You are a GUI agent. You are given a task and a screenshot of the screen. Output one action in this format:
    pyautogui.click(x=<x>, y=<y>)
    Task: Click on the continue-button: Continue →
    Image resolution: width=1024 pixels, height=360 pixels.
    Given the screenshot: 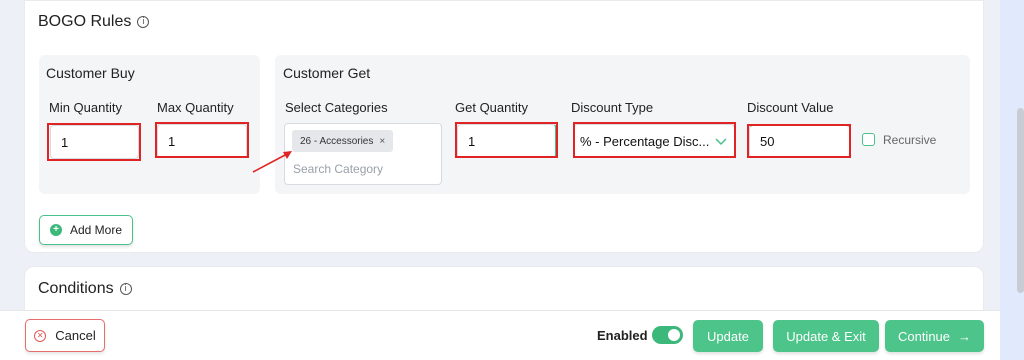 What is the action you would take?
    pyautogui.click(x=934, y=336)
    